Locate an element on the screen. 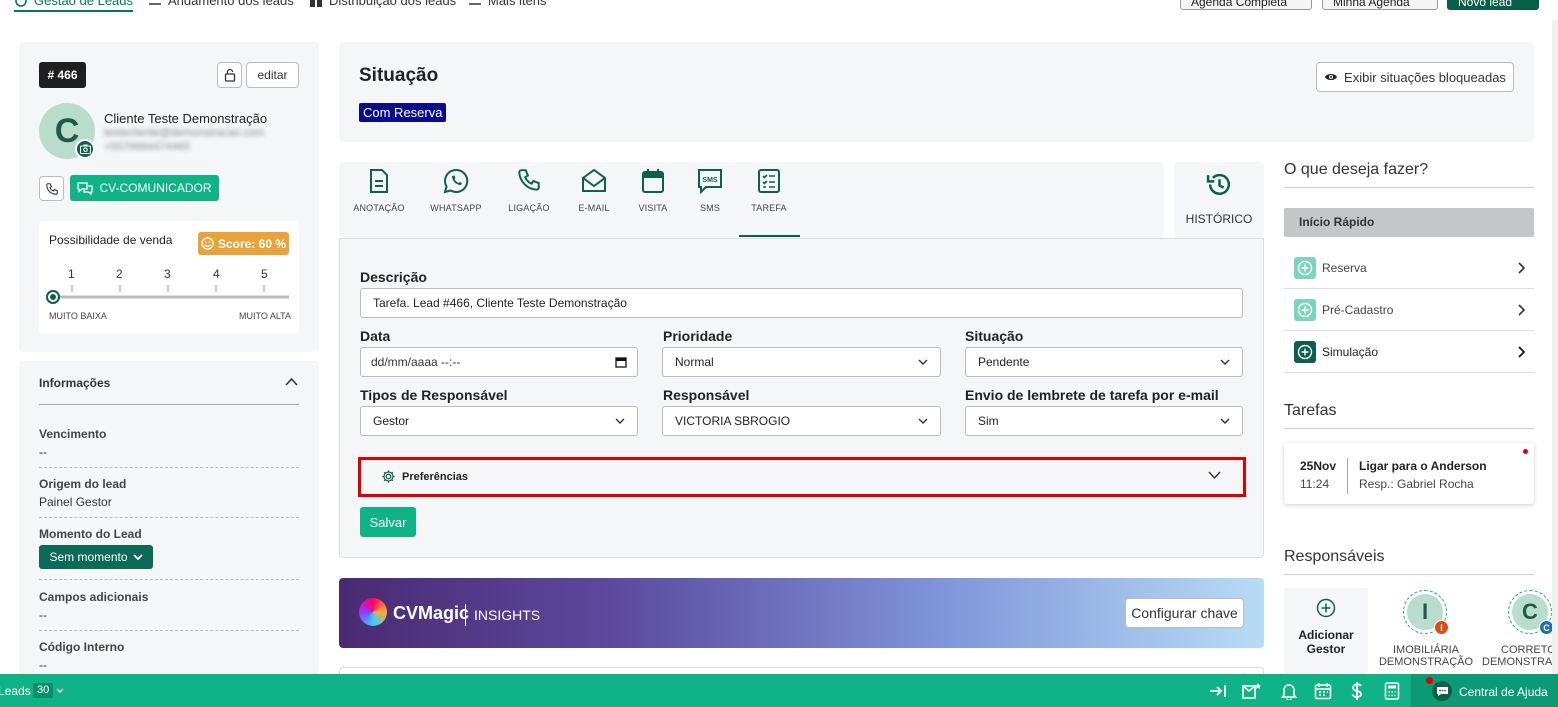 This screenshot has height=707, width=1558. tab-gestao-leads: Gestão de Leads is located at coordinates (74, 6).